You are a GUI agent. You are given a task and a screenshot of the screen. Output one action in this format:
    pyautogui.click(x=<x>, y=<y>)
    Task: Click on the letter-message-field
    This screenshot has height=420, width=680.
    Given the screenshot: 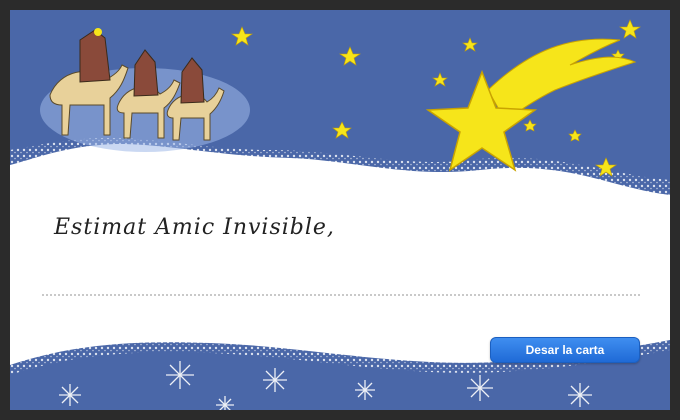 What is the action you would take?
    pyautogui.click(x=341, y=272)
    